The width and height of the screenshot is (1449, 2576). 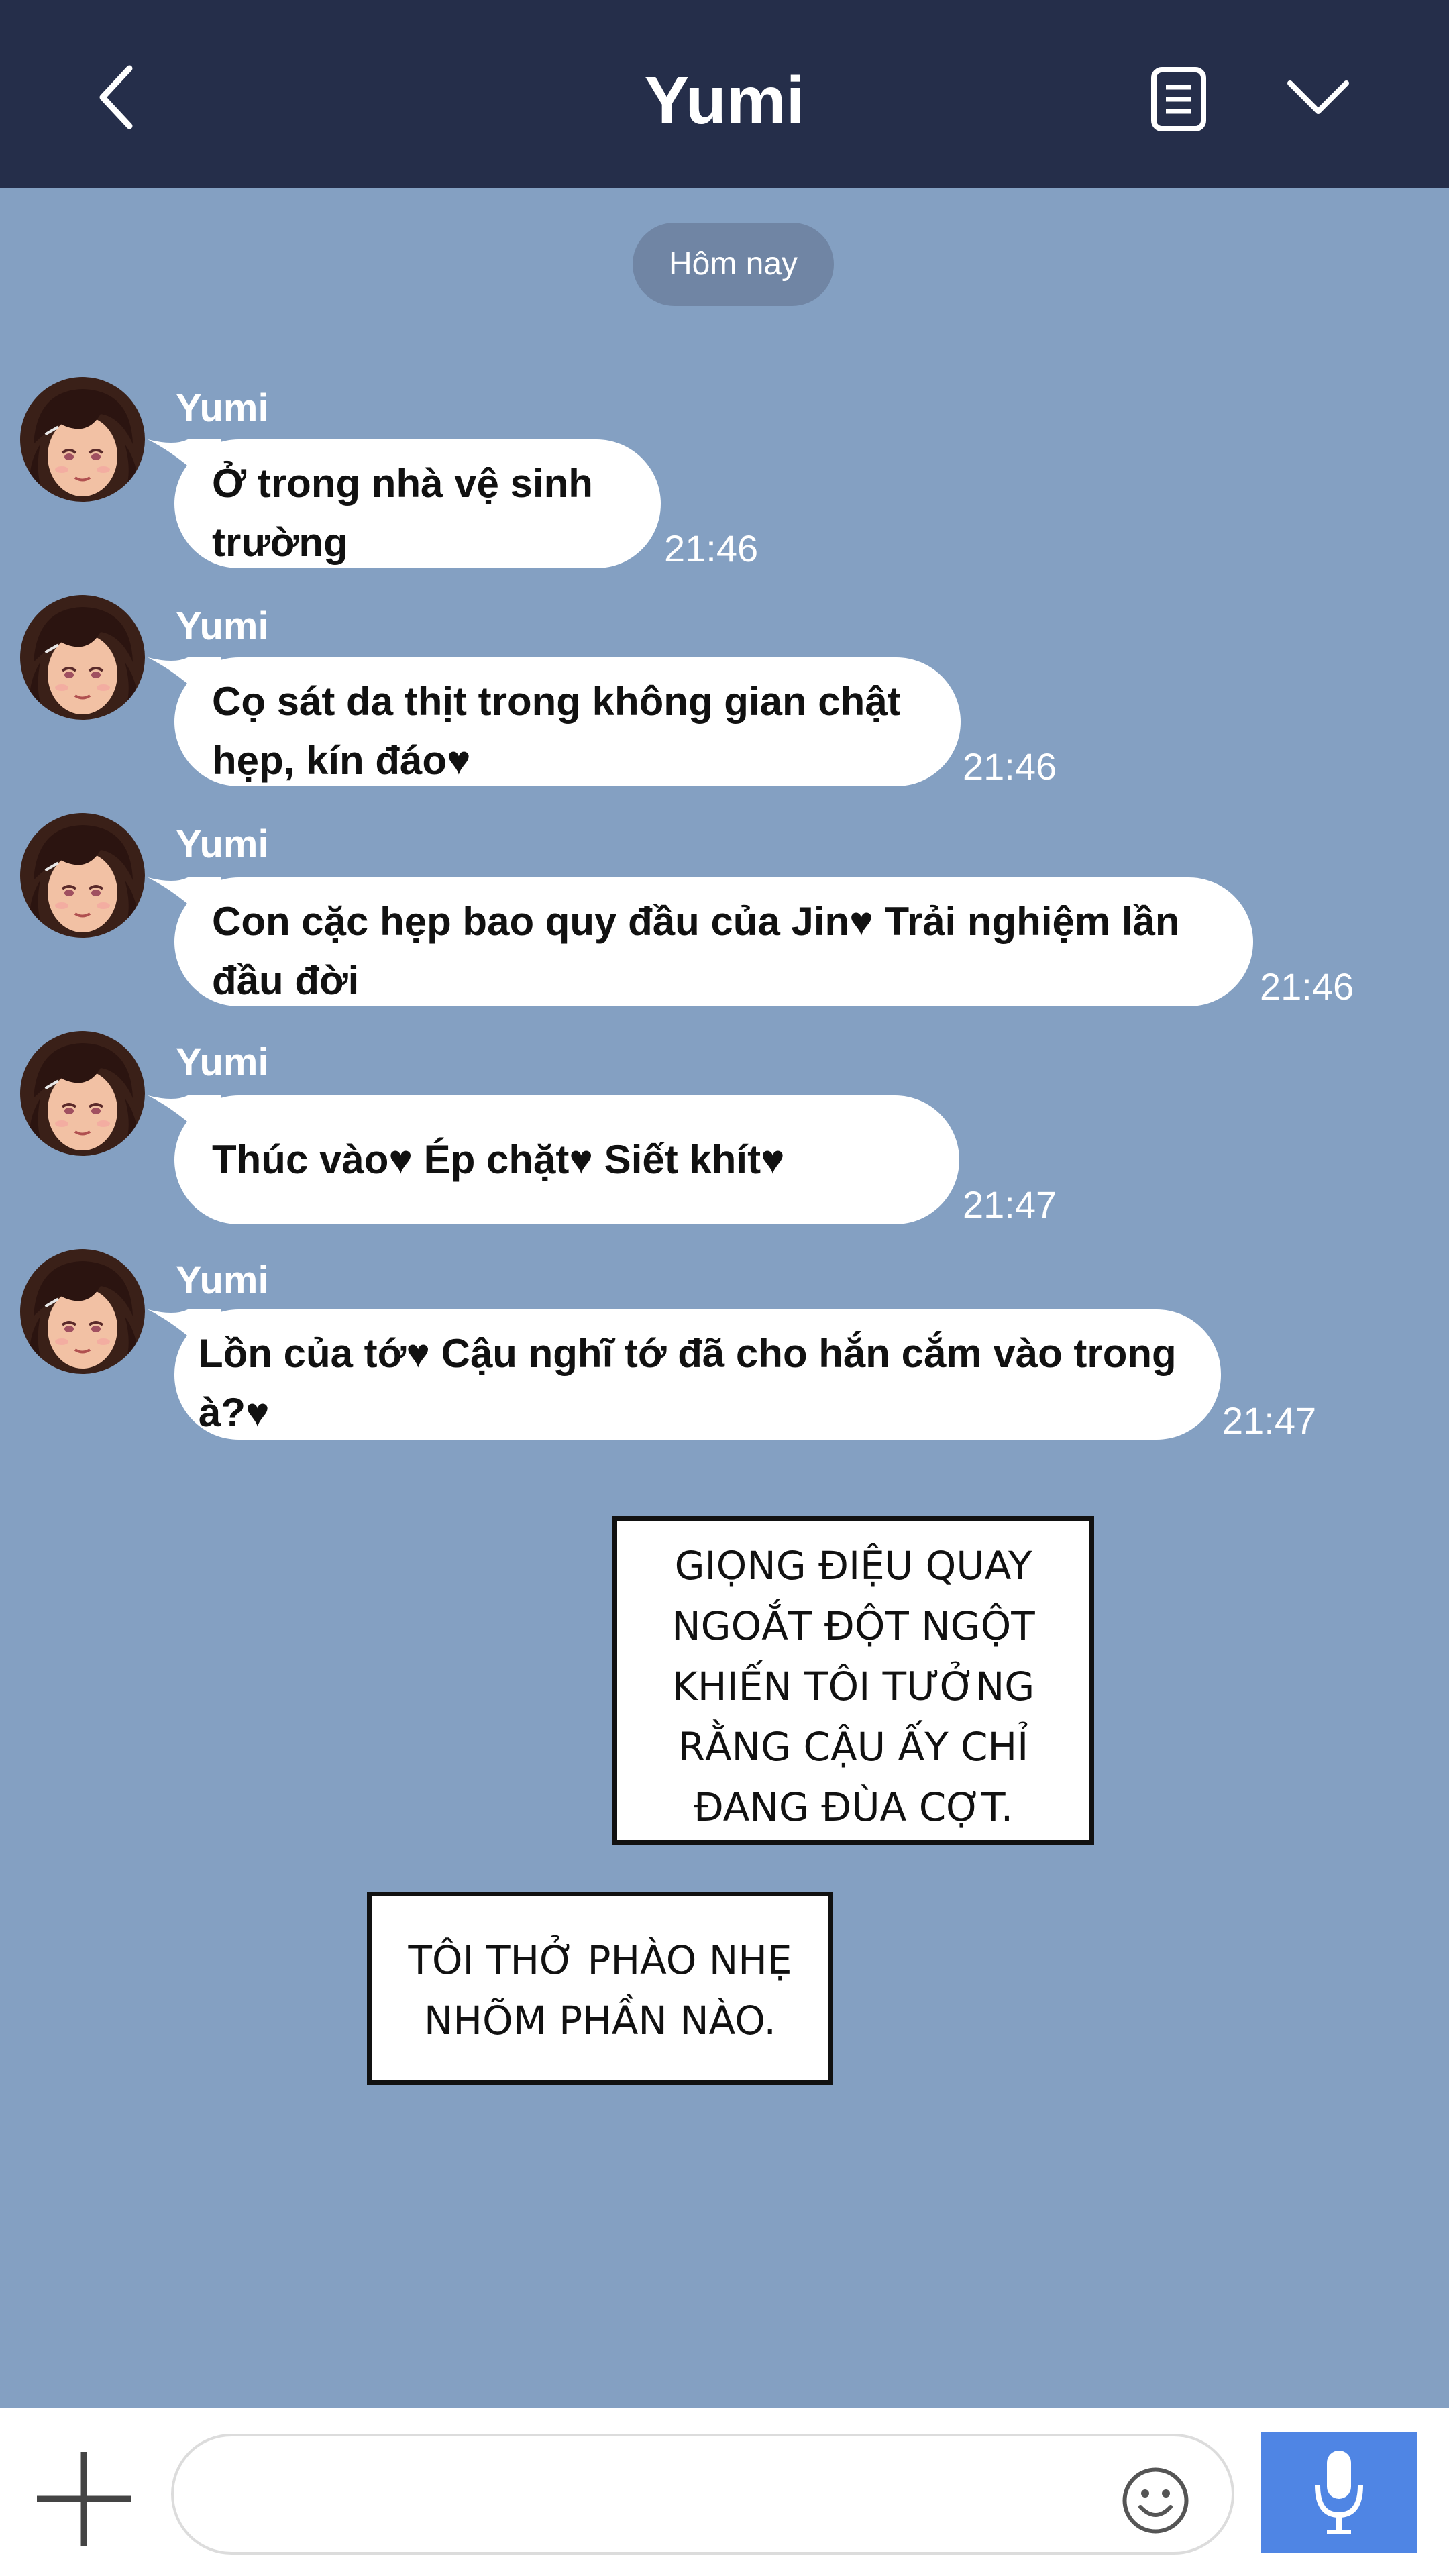 What do you see at coordinates (600, 1988) in the screenshot?
I see `narration-box: TÔI THỞ PHÀO NHẸ NHÕM PHẦN NÀO.` at bounding box center [600, 1988].